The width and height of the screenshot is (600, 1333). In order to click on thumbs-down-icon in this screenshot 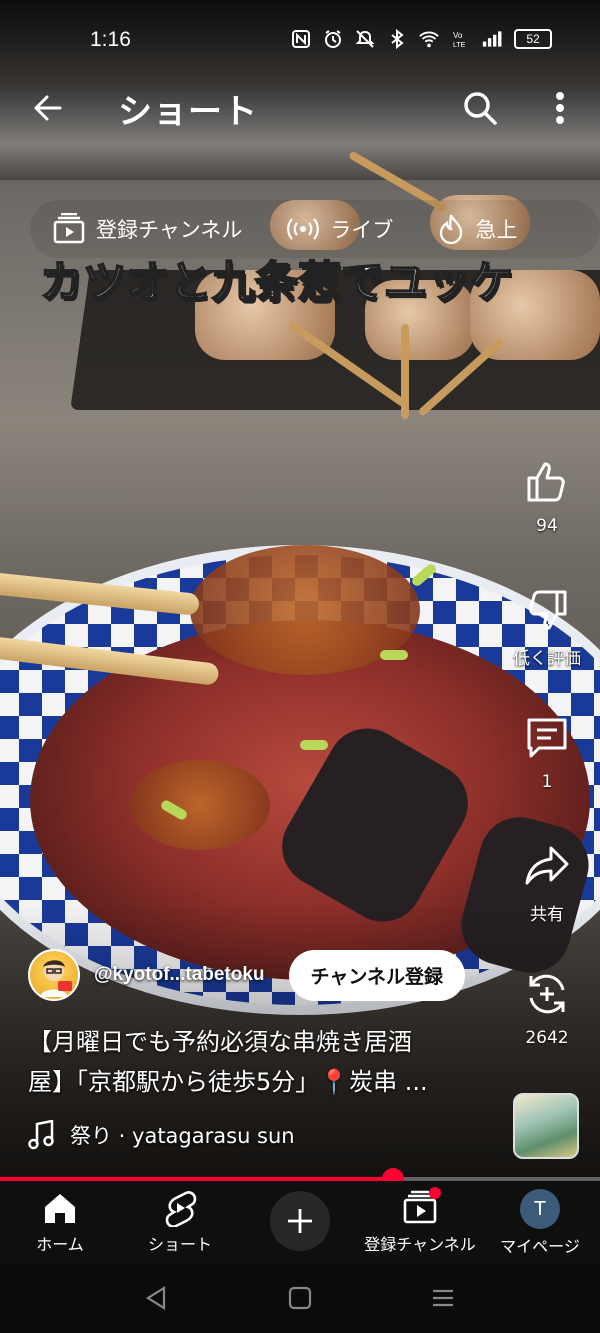, I will do `click(548, 610)`.